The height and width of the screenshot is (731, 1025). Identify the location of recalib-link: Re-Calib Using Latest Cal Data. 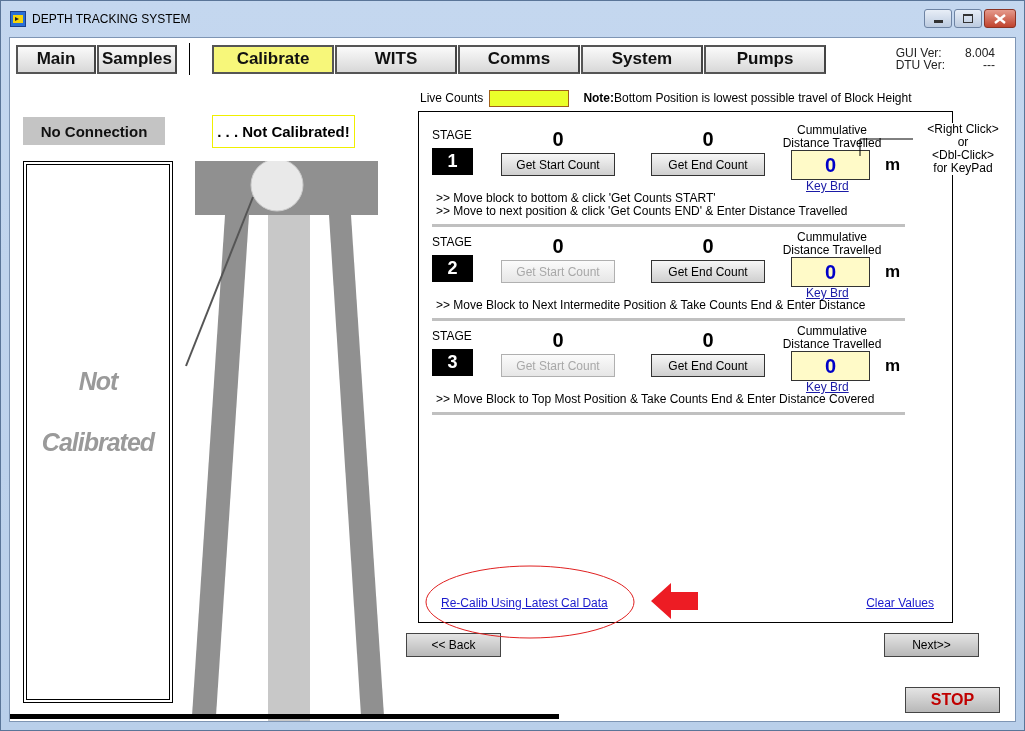
(524, 603).